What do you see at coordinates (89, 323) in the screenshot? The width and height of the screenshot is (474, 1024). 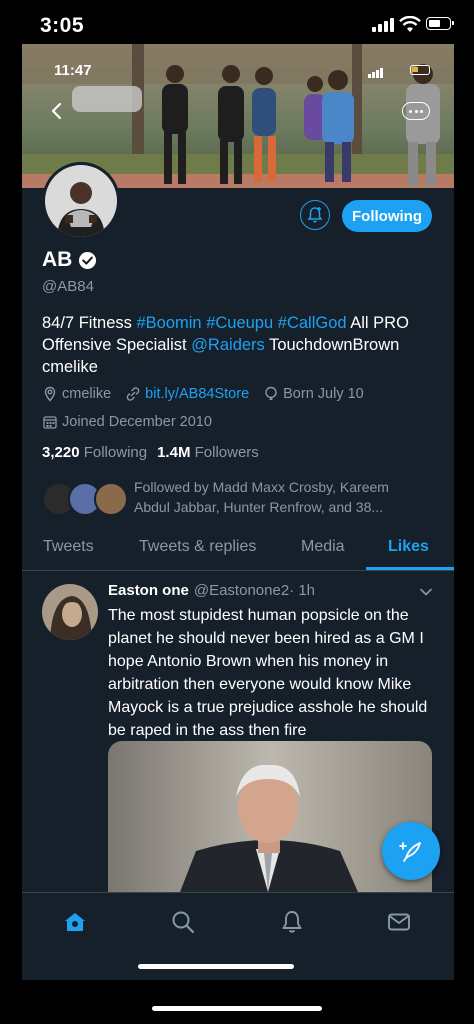 I see `bio-text-1: 84/7 Fitness` at bounding box center [89, 323].